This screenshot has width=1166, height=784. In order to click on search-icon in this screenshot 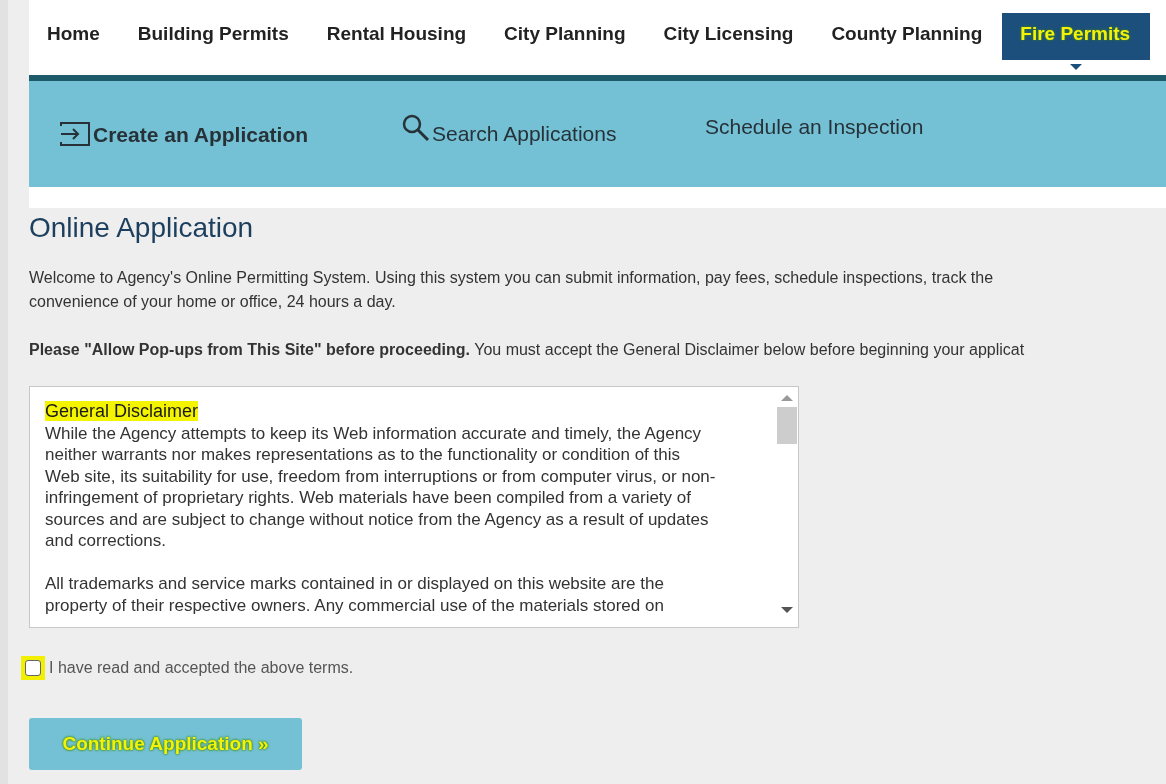, I will do `click(416, 128)`.